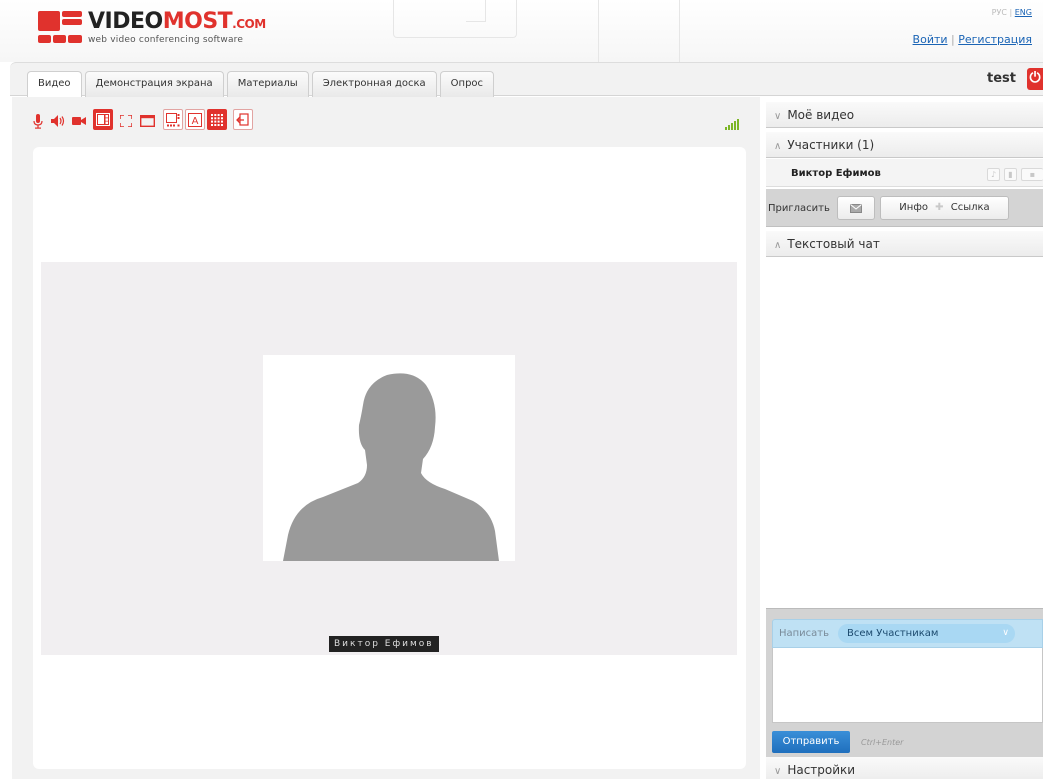 The width and height of the screenshot is (1043, 779). Describe the element at coordinates (799, 208) in the screenshot. I see `invite-label: Пригласить` at that location.